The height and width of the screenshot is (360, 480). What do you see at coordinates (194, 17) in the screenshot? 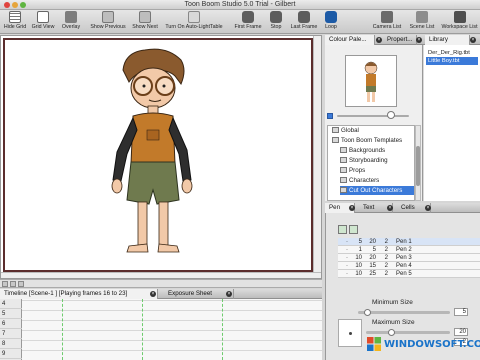
I see `light-table-icon` at bounding box center [194, 17].